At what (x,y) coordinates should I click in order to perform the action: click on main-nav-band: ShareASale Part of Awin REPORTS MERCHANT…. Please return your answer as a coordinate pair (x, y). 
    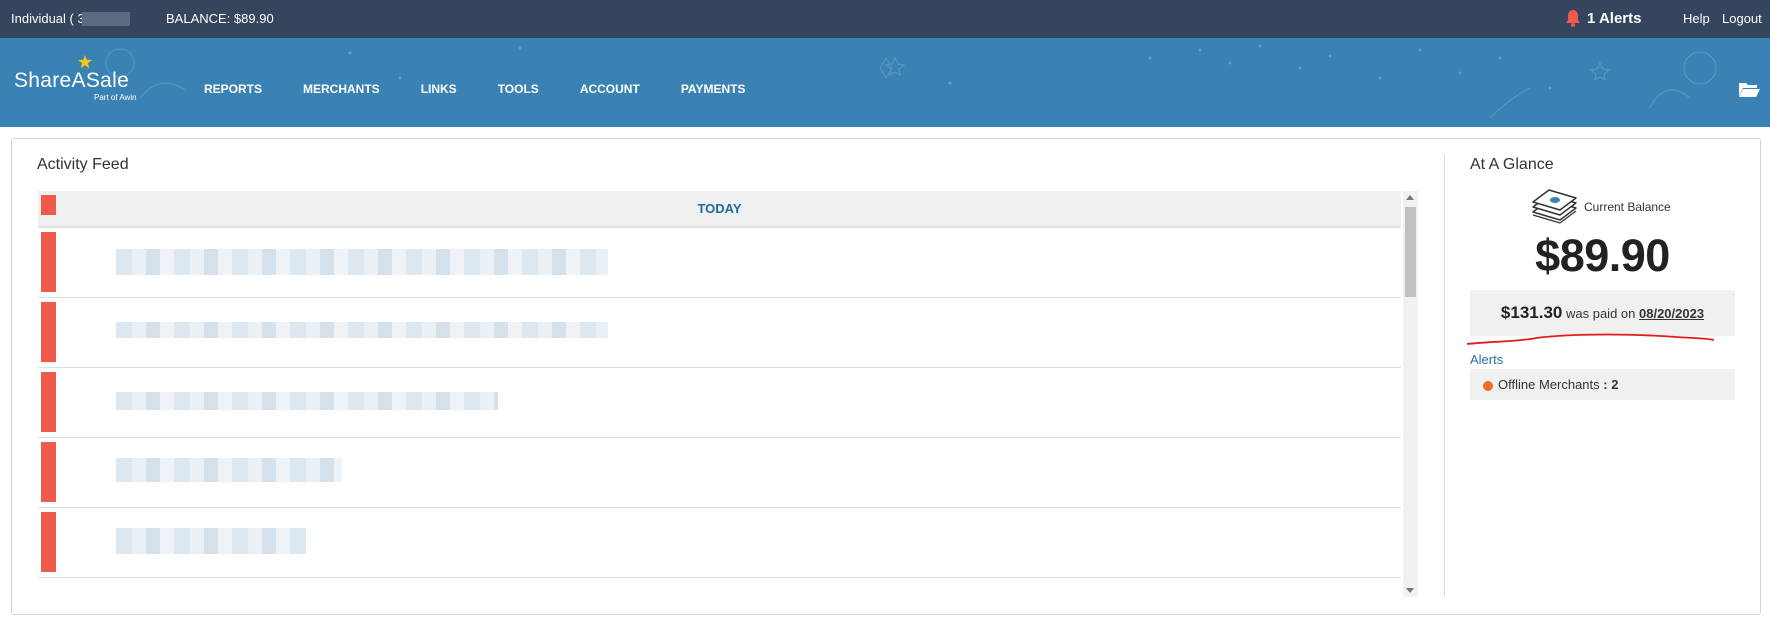
    Looking at the image, I should click on (885, 82).